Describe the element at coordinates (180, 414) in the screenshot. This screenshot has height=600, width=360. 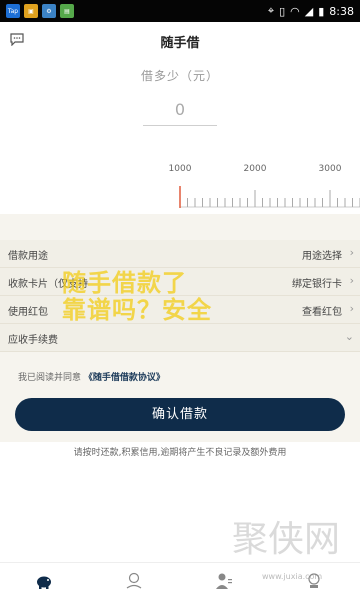
I see `confirm-loan-button: 确认借款` at that location.